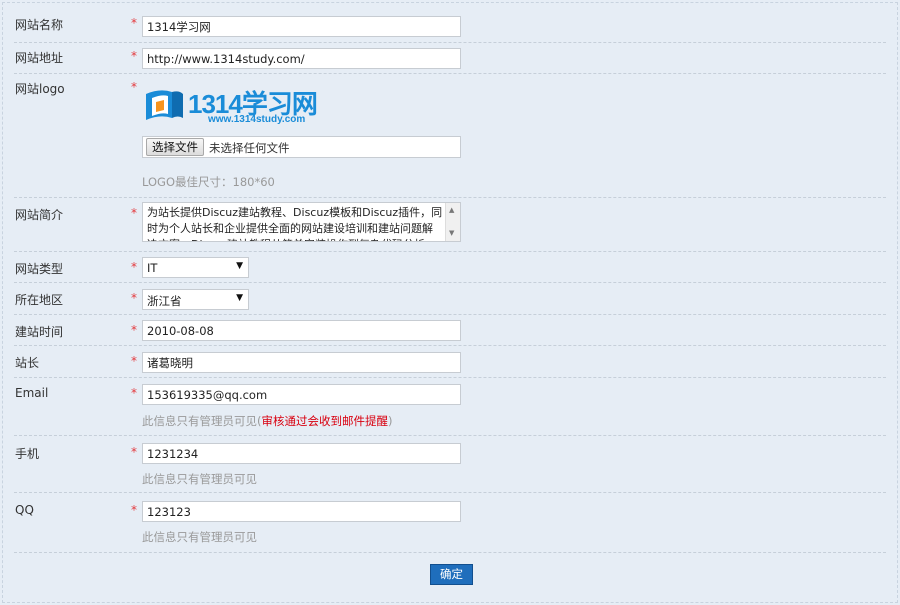 This screenshot has width=900, height=605. What do you see at coordinates (230, 106) in the screenshot?
I see `site-logo-image: 1314学习网 www.1314study.com` at bounding box center [230, 106].